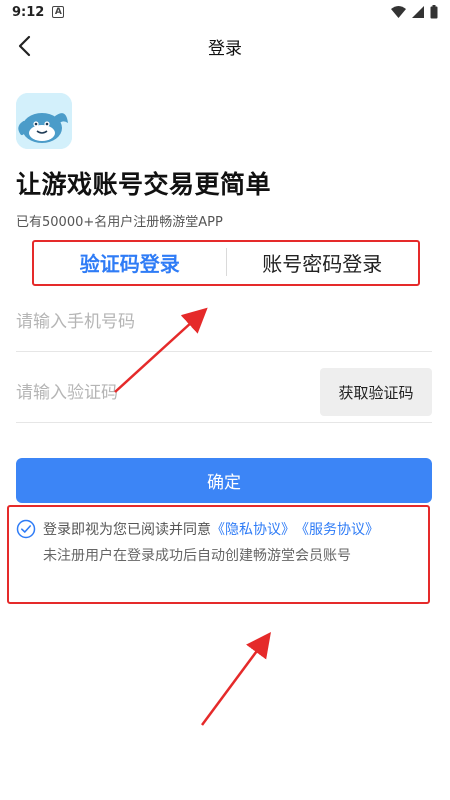 The height and width of the screenshot is (800, 450). What do you see at coordinates (161, 350) in the screenshot?
I see `annotation-arrow-tabs` at bounding box center [161, 350].